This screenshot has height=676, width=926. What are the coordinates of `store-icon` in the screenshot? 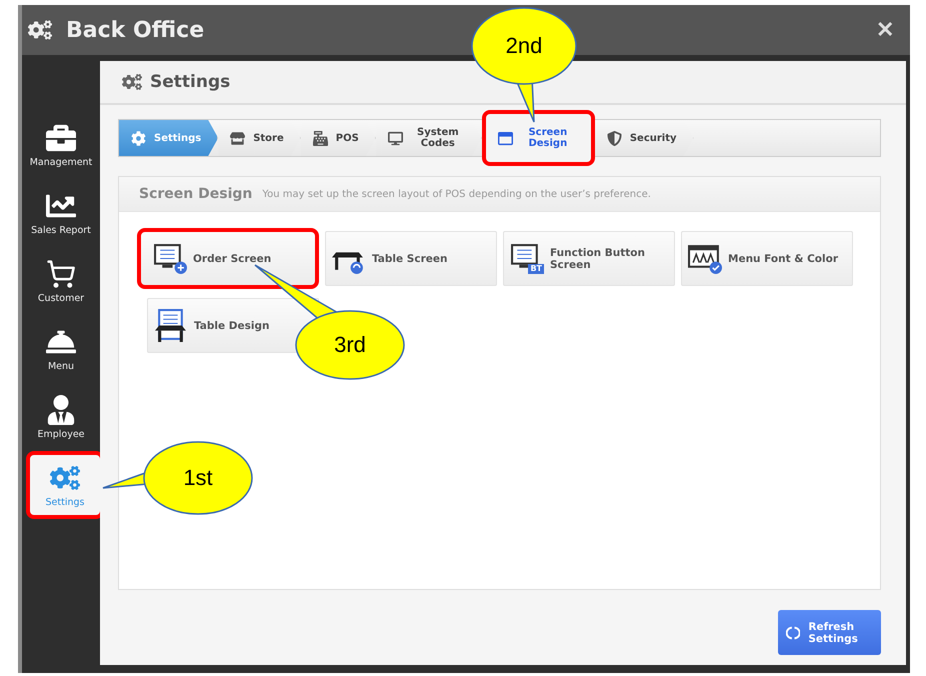 It's located at (238, 138).